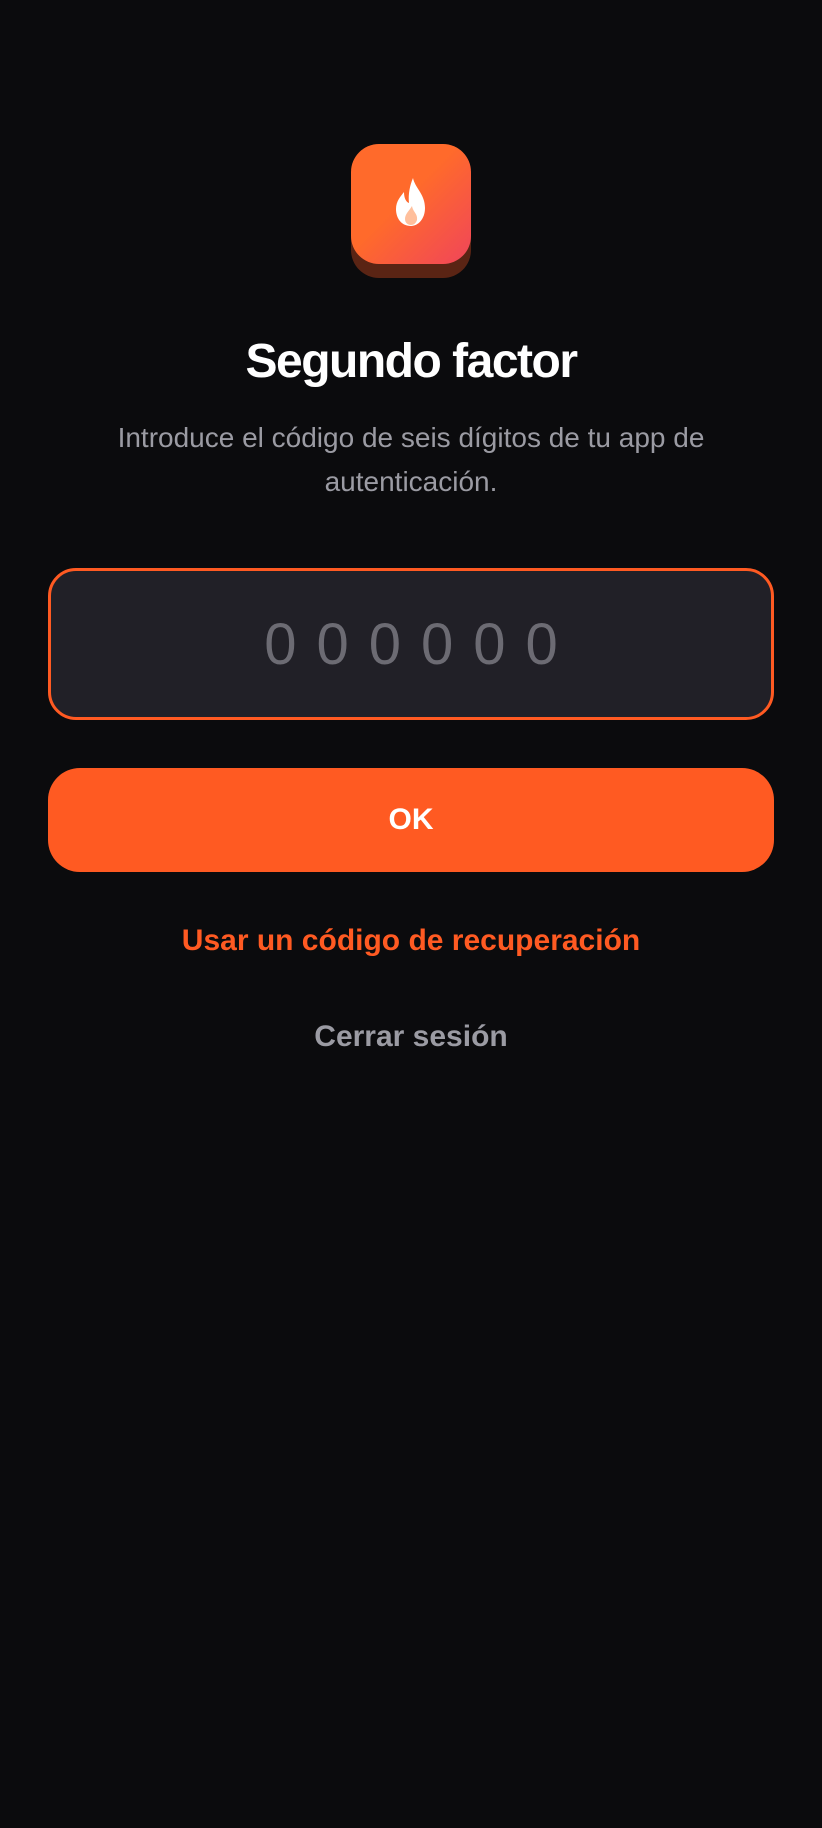 Image resolution: width=822 pixels, height=1828 pixels. What do you see at coordinates (411, 941) in the screenshot?
I see `use-recovery-code-link: Usar un código de recuperación` at bounding box center [411, 941].